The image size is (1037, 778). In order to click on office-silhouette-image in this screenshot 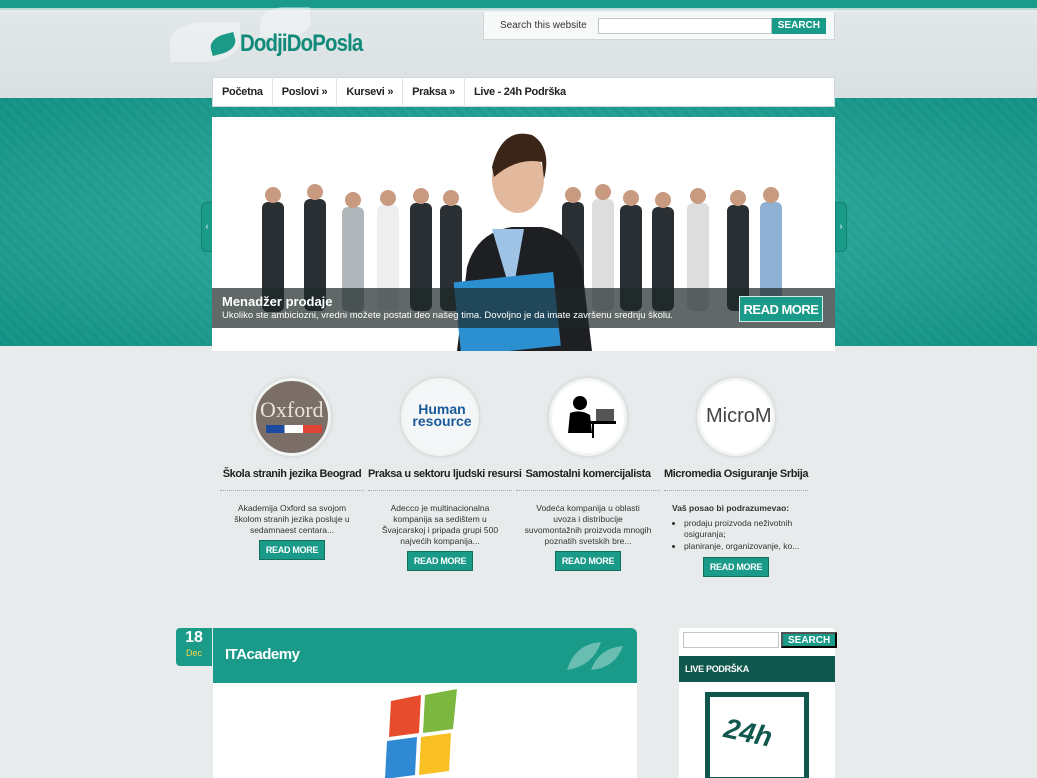, I will do `click(588, 417)`.